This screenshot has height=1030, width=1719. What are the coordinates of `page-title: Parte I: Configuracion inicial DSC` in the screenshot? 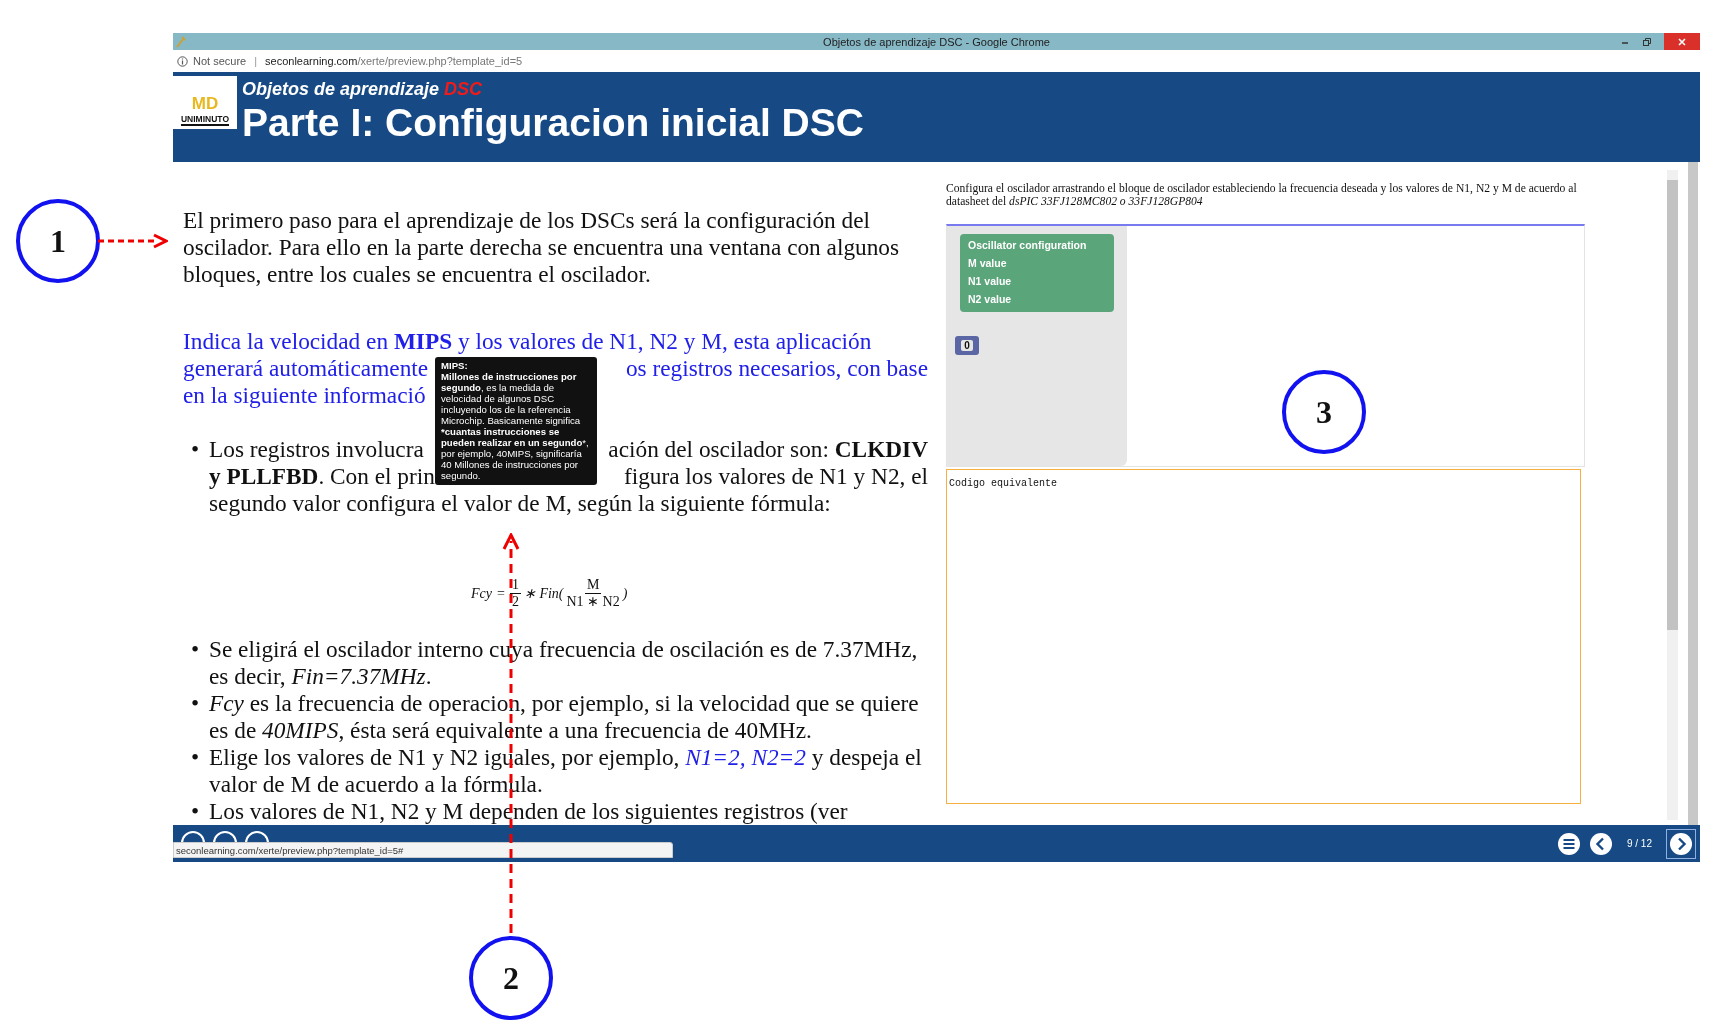 It's located at (553, 123).